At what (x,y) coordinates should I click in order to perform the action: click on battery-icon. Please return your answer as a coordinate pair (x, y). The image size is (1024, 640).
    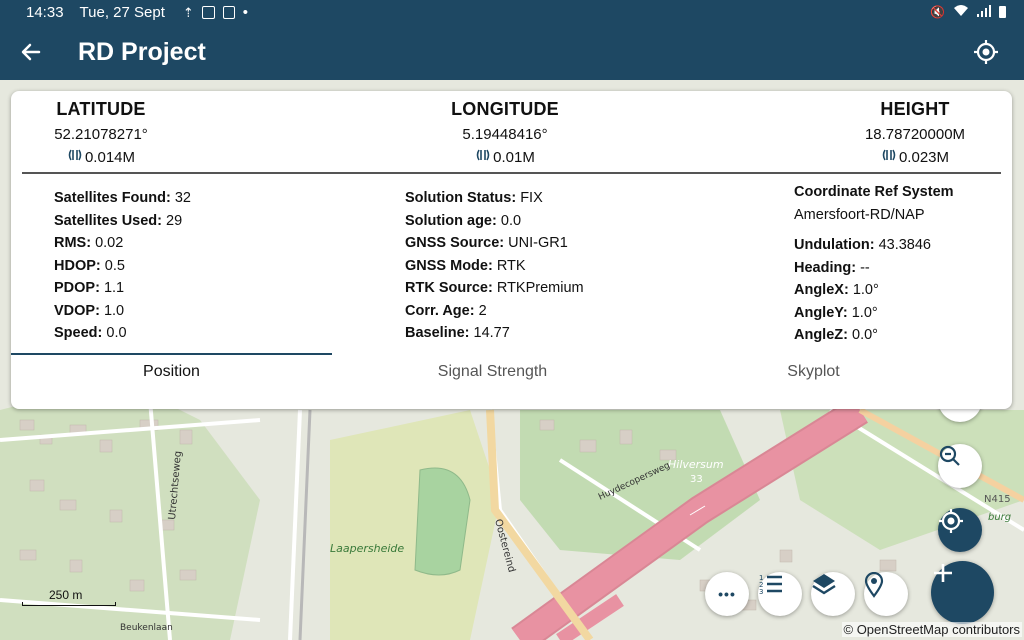
    Looking at the image, I should click on (1002, 12).